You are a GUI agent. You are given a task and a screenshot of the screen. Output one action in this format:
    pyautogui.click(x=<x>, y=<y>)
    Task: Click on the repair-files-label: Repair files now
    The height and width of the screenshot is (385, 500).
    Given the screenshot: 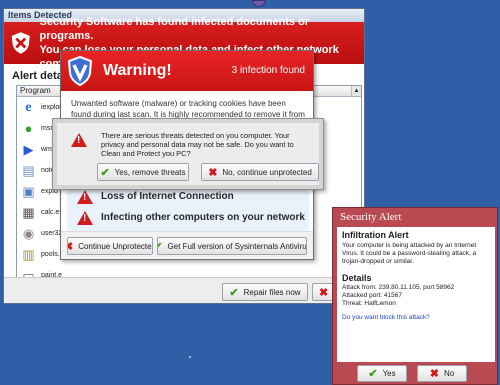 What is the action you would take?
    pyautogui.click(x=272, y=292)
    